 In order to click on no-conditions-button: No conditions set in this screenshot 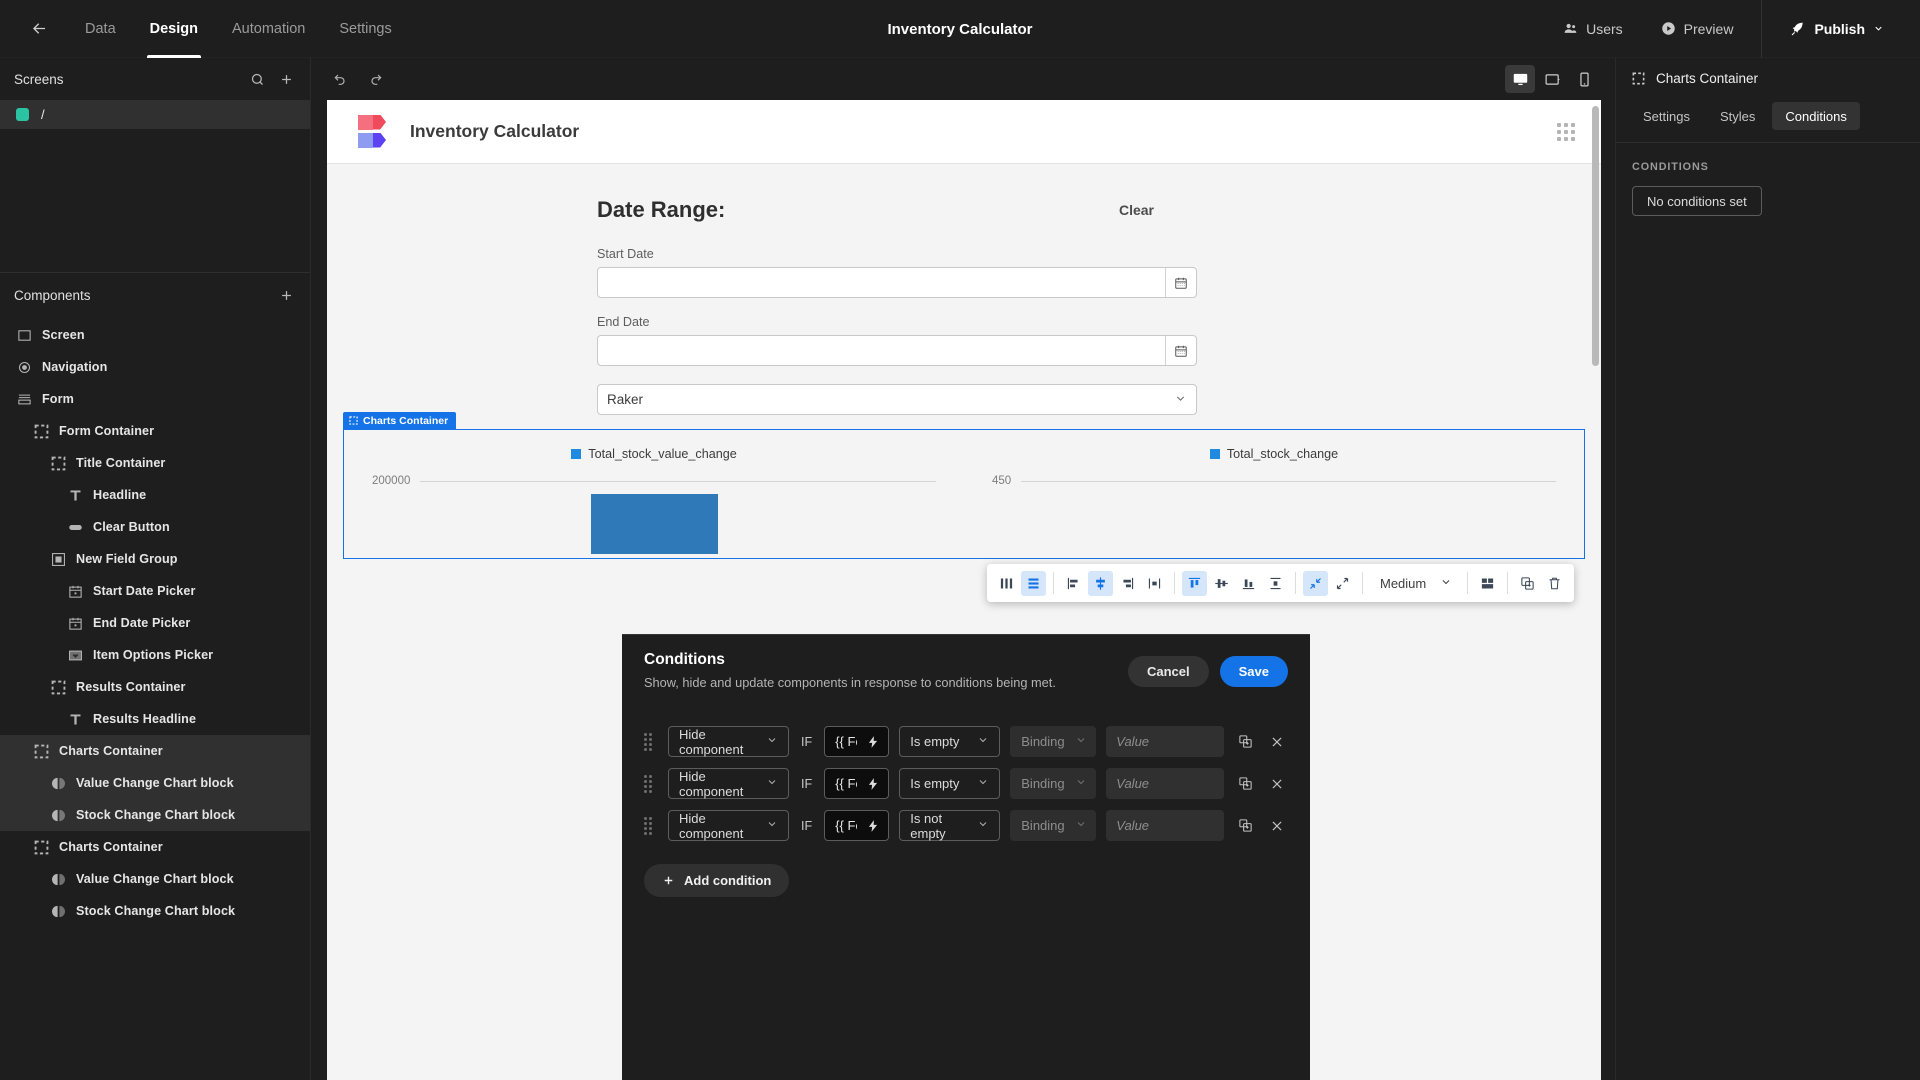, I will do `click(1697, 201)`.